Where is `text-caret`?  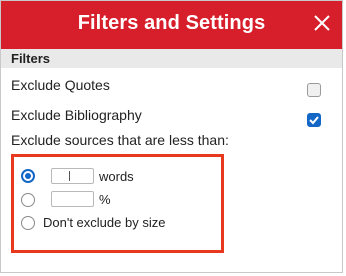
text-caret is located at coordinates (69, 176).